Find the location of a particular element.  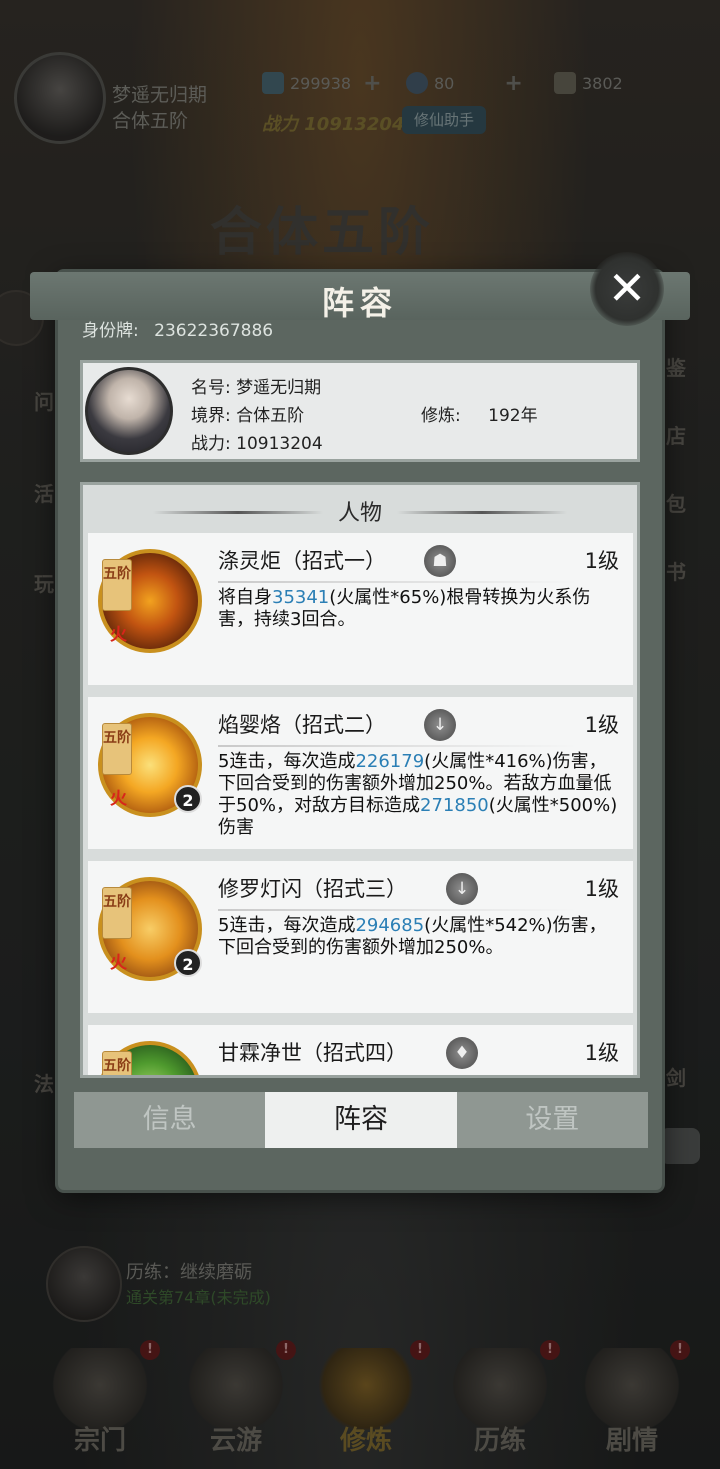

close-icon: ✕ is located at coordinates (627, 289).